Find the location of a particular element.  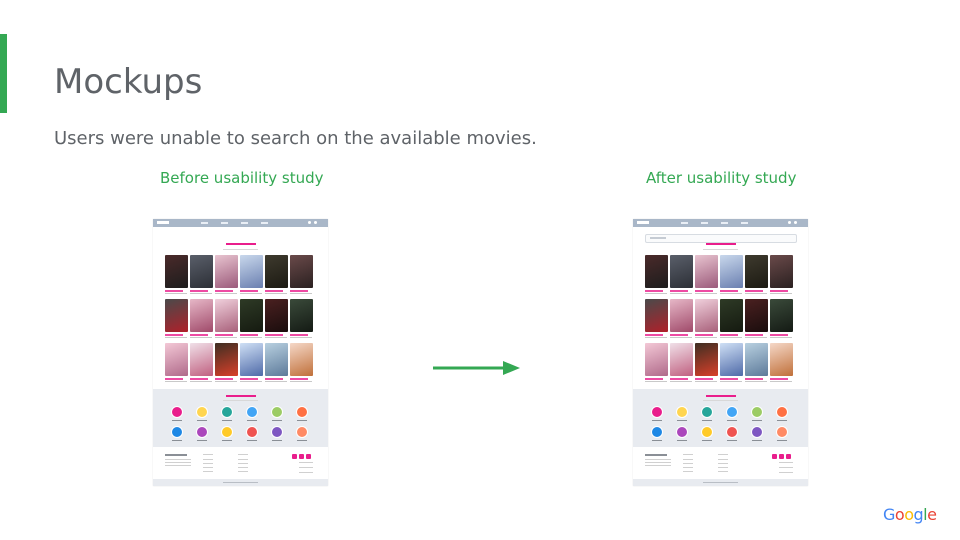

mock-nav-icon is located at coordinates (315, 222).